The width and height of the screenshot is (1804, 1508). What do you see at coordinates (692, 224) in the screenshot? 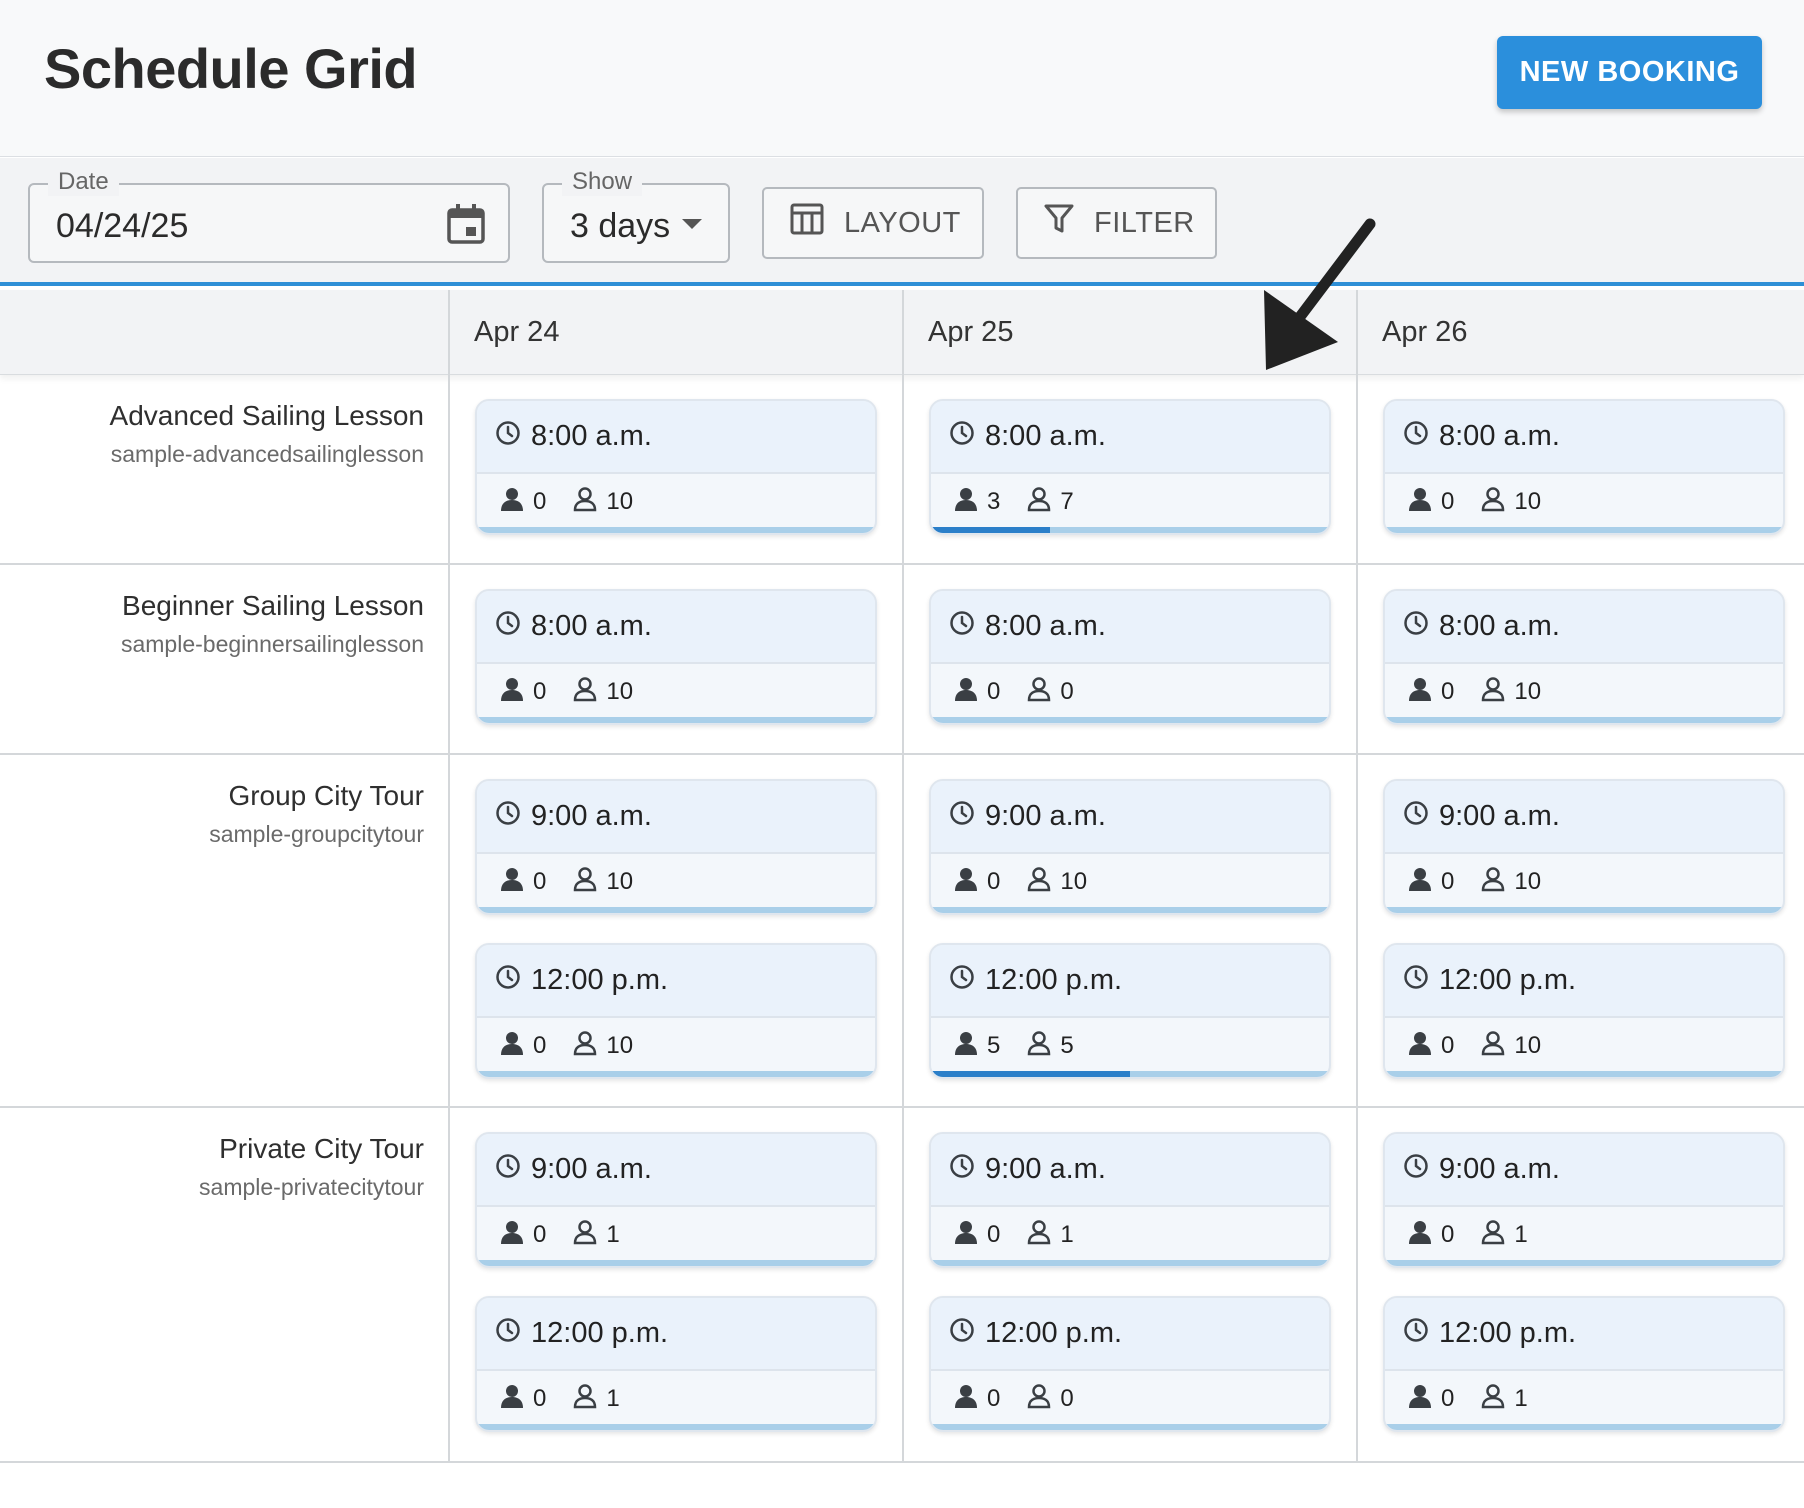
I see `chevron-down-icon` at bounding box center [692, 224].